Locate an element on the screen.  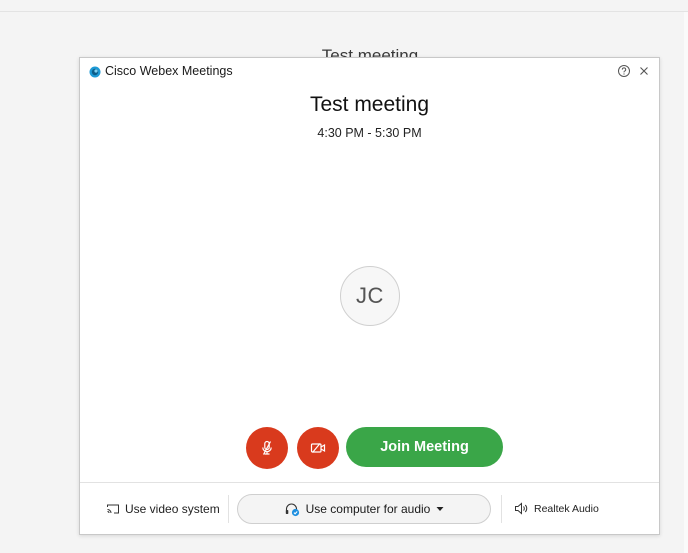
meeting-title: Test meeting is located at coordinates (369, 104).